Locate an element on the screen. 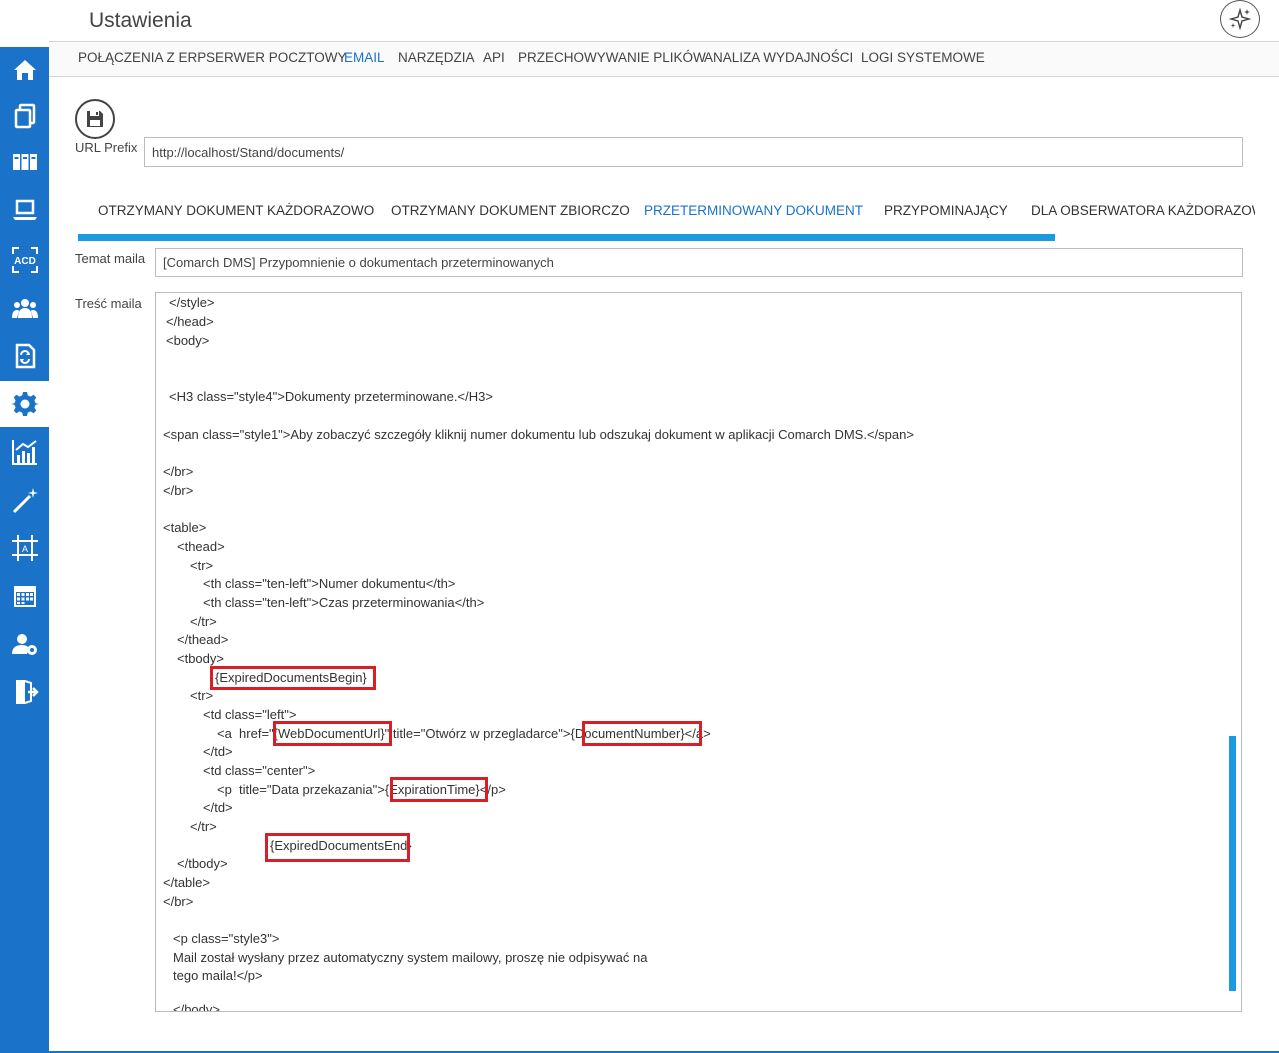  tab-api: API is located at coordinates (494, 57).